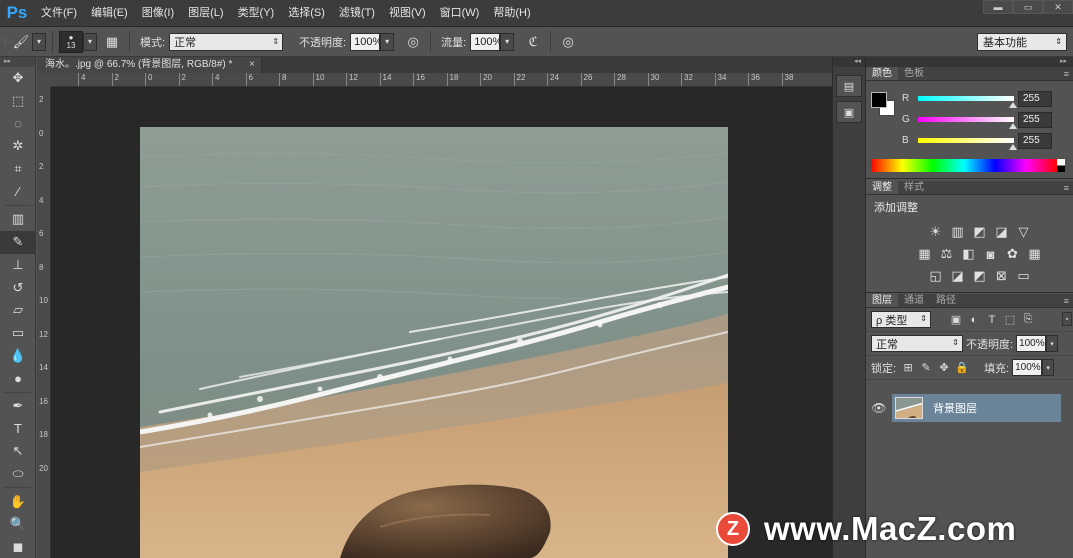 The height and width of the screenshot is (558, 1073). What do you see at coordinates (1010, 320) in the screenshot?
I see `filter-shape-icon: ⬚` at bounding box center [1010, 320].